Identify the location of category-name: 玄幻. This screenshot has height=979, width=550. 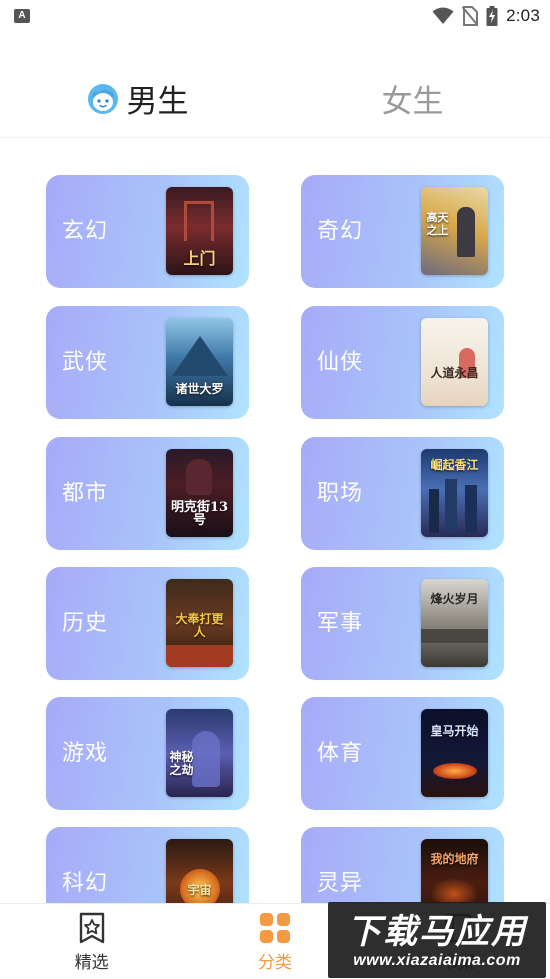
(85, 231).